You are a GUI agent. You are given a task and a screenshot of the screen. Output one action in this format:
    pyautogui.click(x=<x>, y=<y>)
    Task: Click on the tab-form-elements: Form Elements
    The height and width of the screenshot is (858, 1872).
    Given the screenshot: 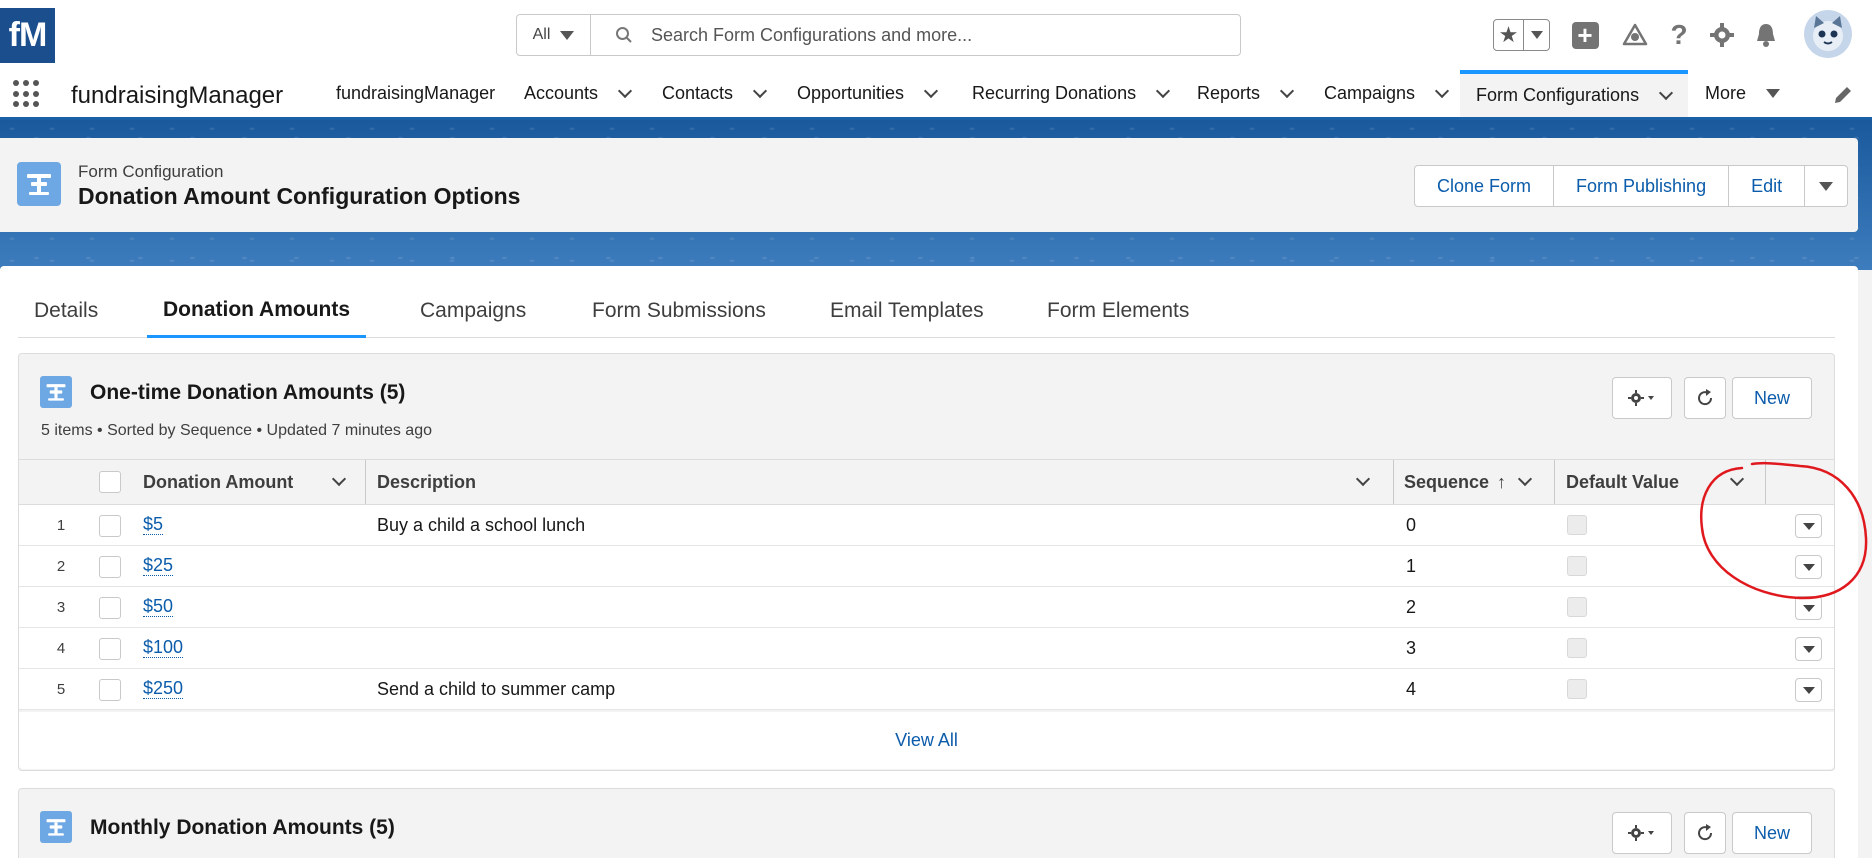 What is the action you would take?
    pyautogui.click(x=1118, y=311)
    